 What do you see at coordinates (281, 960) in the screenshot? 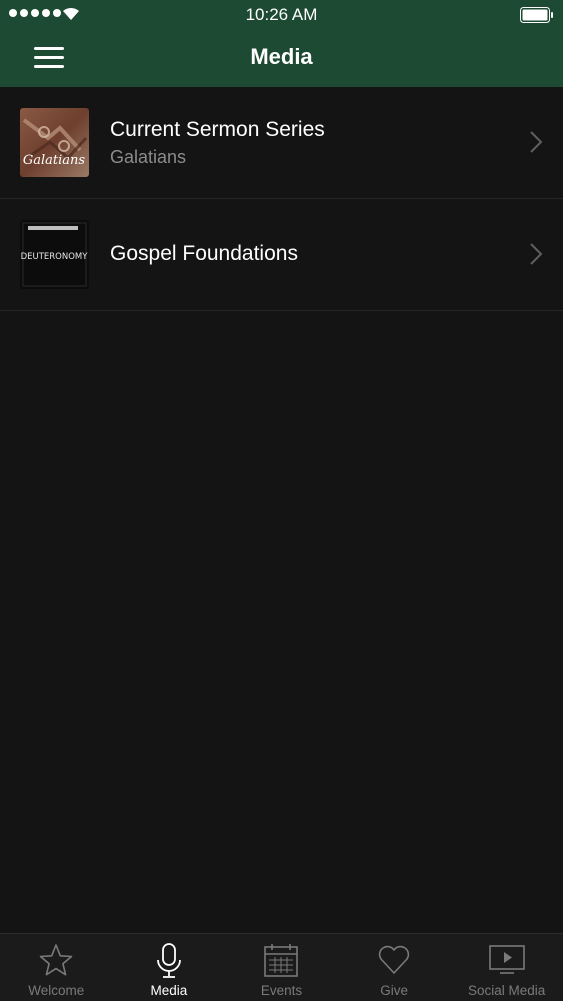
I see `calendar-icon` at bounding box center [281, 960].